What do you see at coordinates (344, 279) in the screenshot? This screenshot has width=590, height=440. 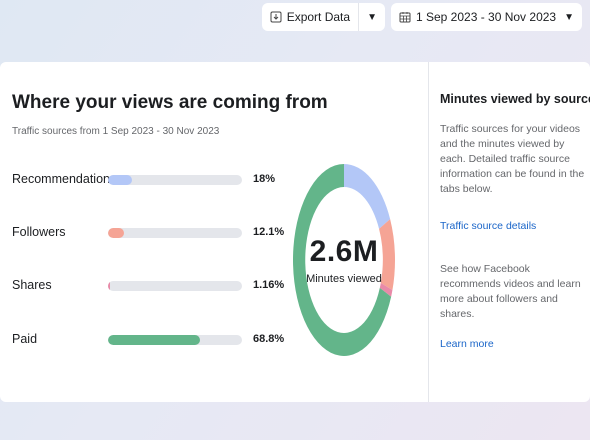 I see `total-minutes-caption: Minutes viewed` at bounding box center [344, 279].